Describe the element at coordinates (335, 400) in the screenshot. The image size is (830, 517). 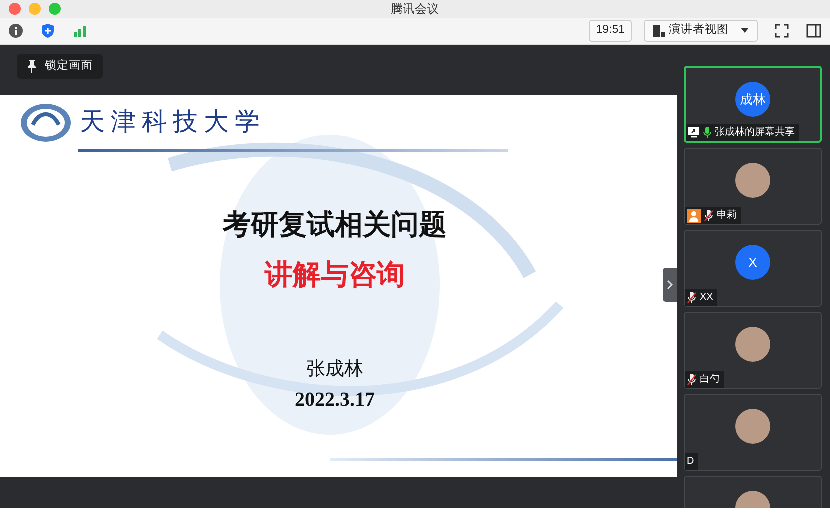
I see `slide-date: 2022.3.17` at that location.